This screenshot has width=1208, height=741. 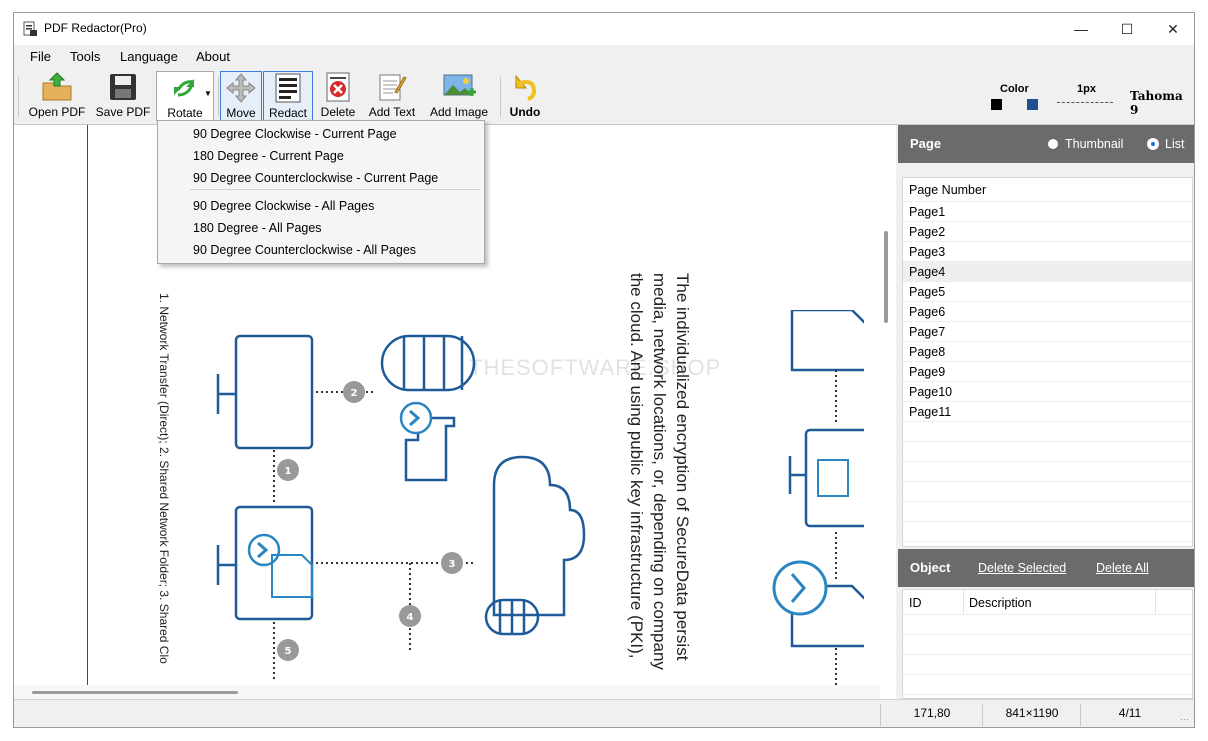 What do you see at coordinates (1047, 372) in the screenshot?
I see `page-row: Page9` at bounding box center [1047, 372].